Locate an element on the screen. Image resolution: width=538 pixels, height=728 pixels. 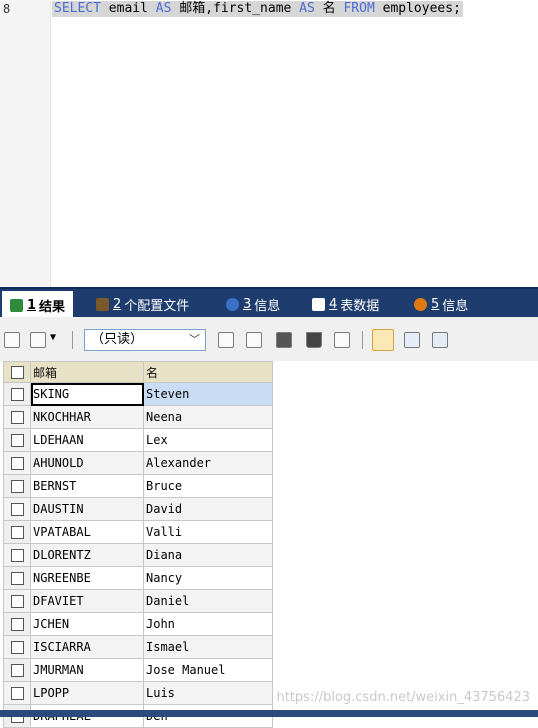
cell-email: DFAVIET is located at coordinates (87, 601).